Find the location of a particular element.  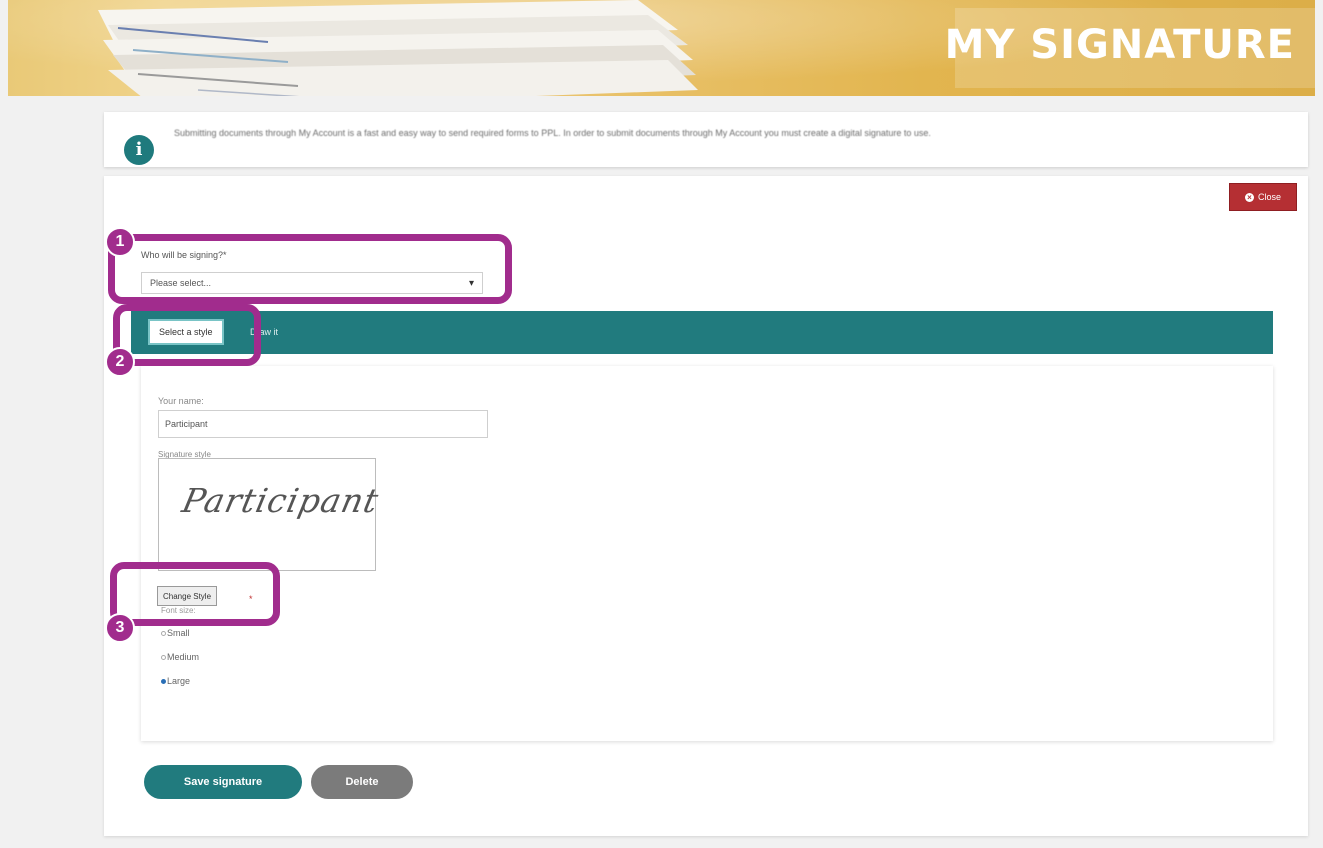

annotation-badge-1: 1 is located at coordinates (120, 242).